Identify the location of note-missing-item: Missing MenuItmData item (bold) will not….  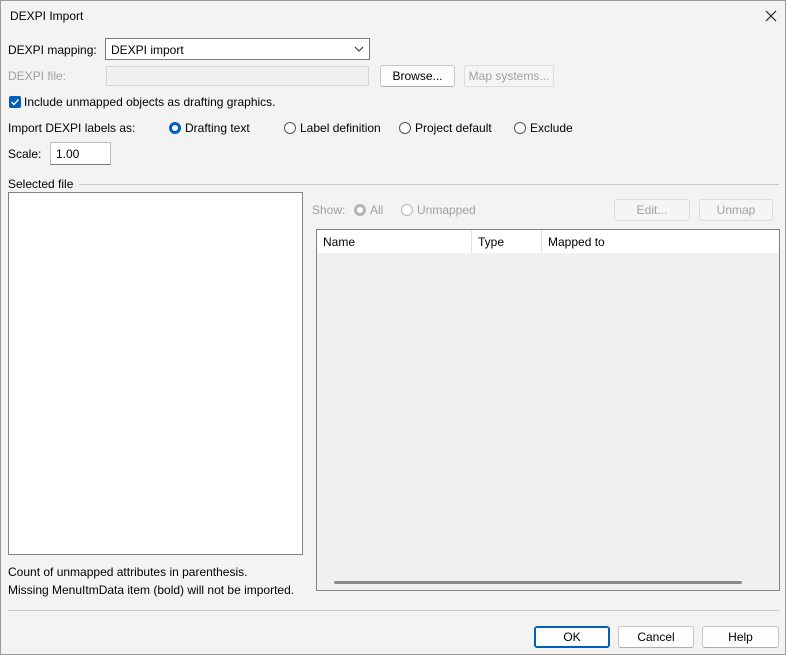
(151, 590).